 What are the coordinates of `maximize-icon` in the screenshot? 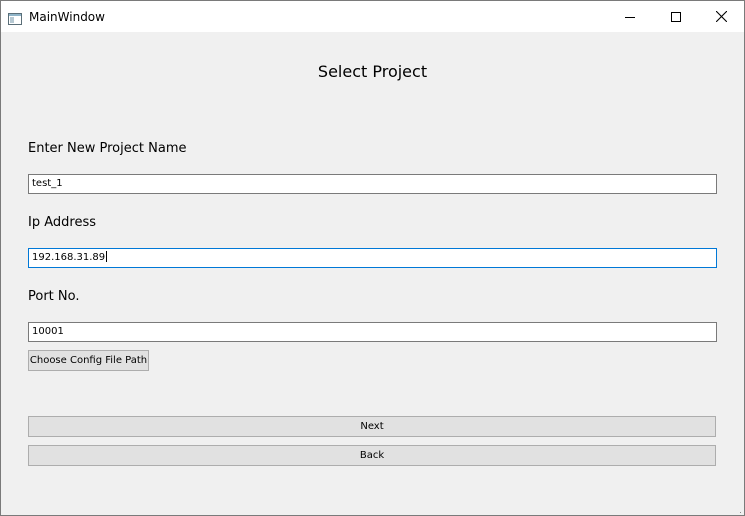 It's located at (676, 16).